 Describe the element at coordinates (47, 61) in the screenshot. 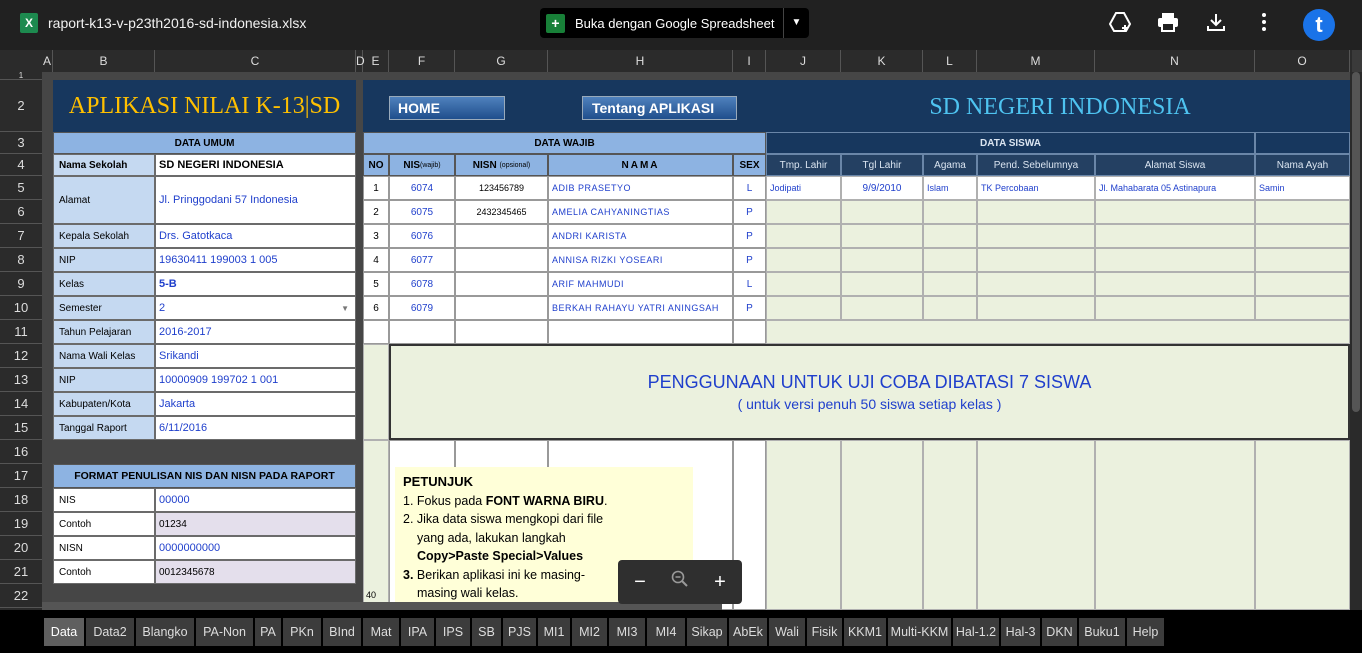

I see `col-header: A` at that location.